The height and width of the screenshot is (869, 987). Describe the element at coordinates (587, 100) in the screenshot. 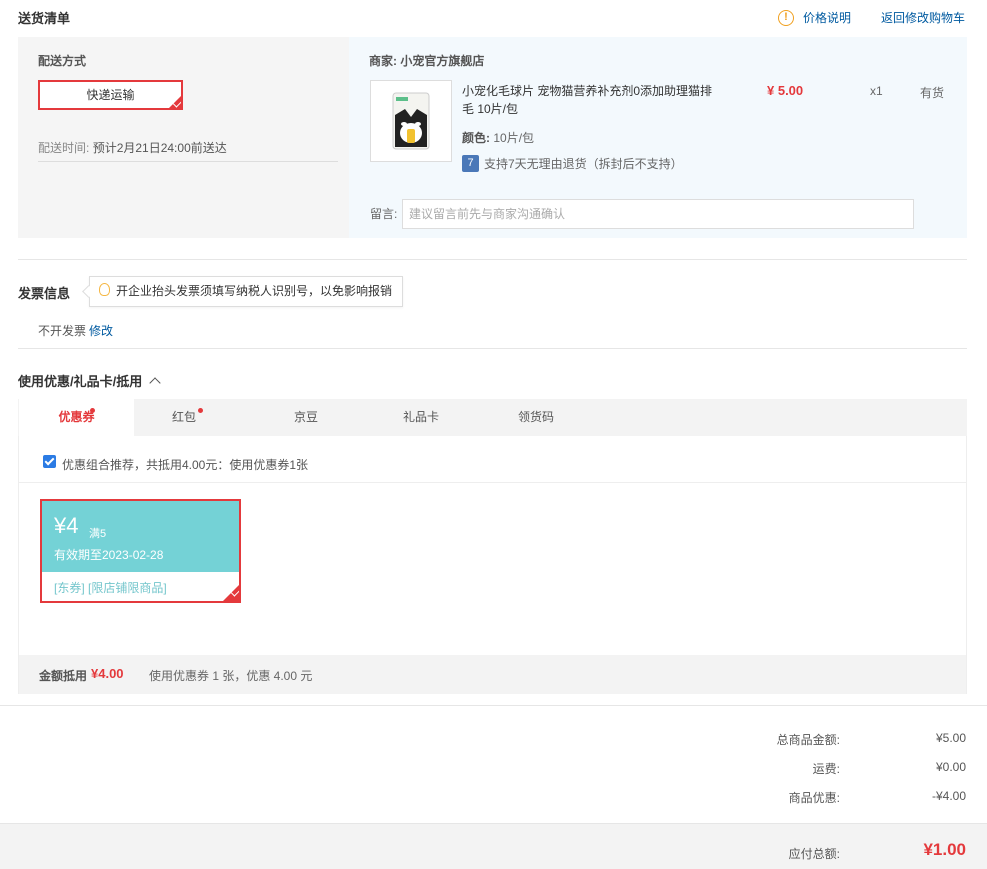

I see `product-name-link: 小宠化毛球片 宠物猫营养补充剂0添加助理猫排毛 10片/包` at that location.